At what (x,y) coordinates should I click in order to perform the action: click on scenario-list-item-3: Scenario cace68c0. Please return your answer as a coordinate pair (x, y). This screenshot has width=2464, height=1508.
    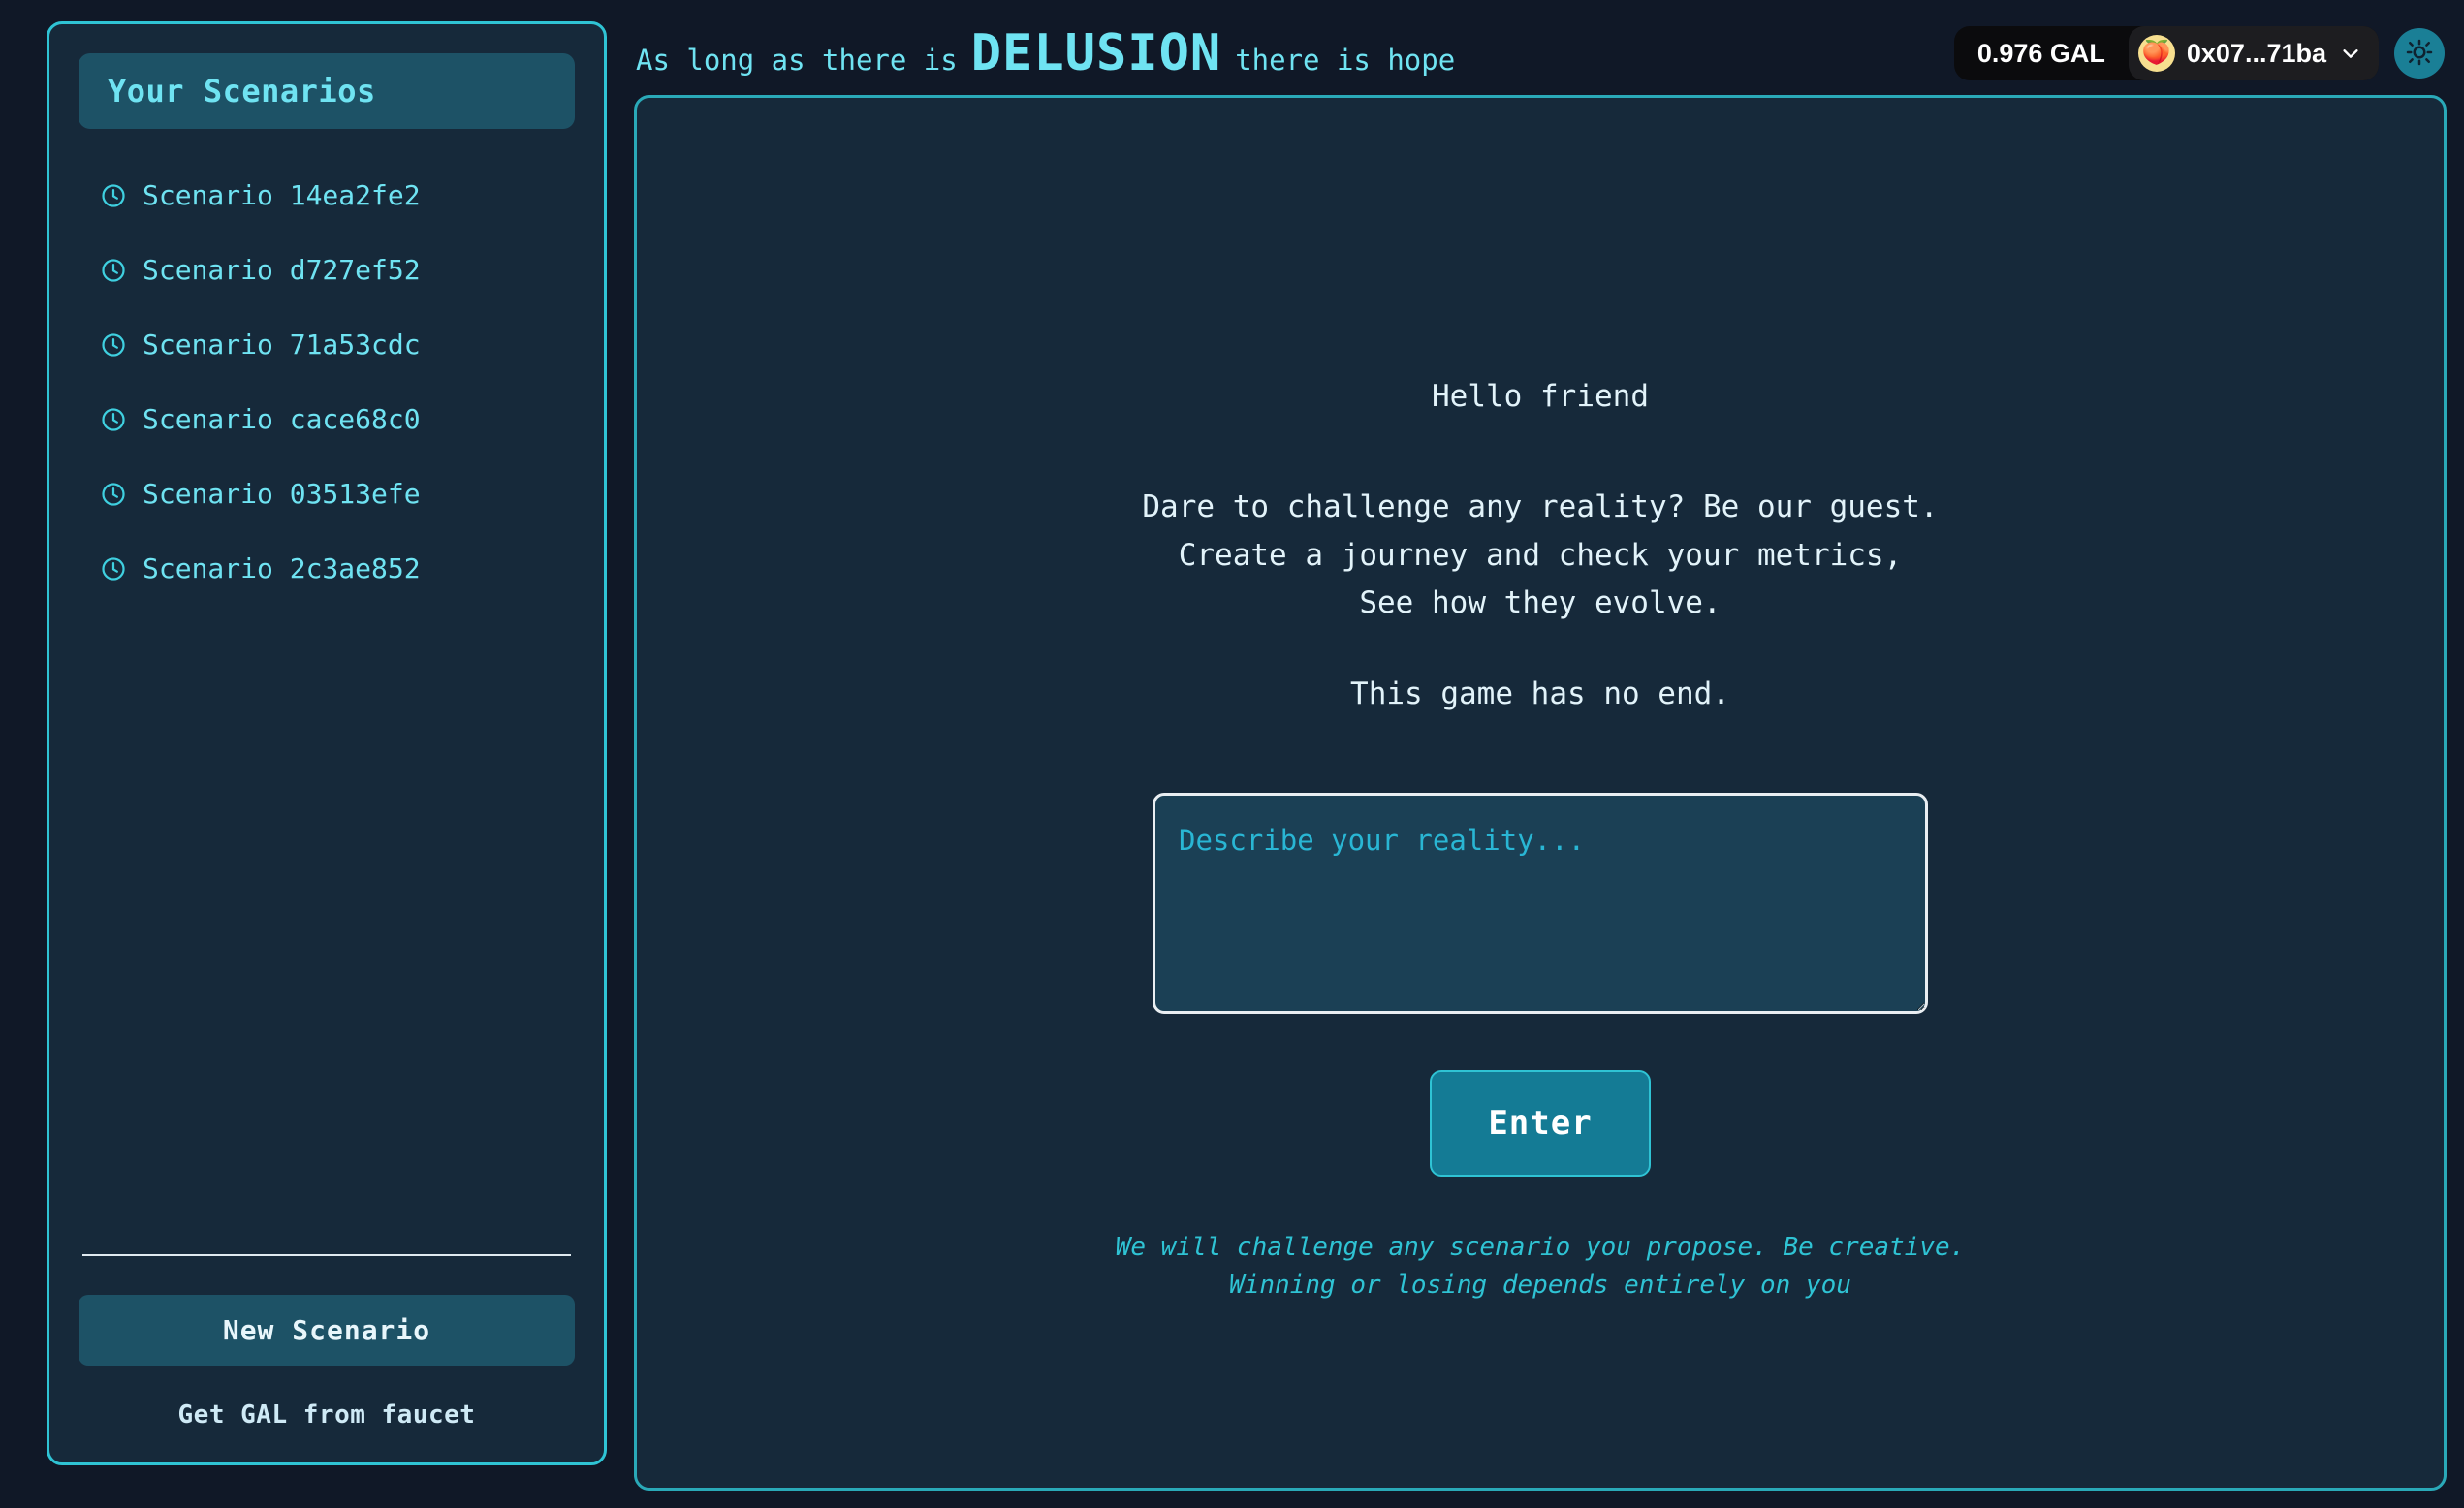
    Looking at the image, I should click on (327, 419).